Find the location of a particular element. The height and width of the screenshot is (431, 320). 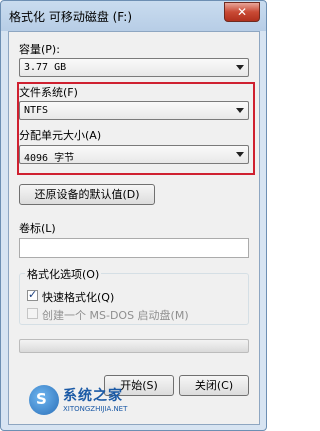

close-icon: ✕ is located at coordinates (242, 12).